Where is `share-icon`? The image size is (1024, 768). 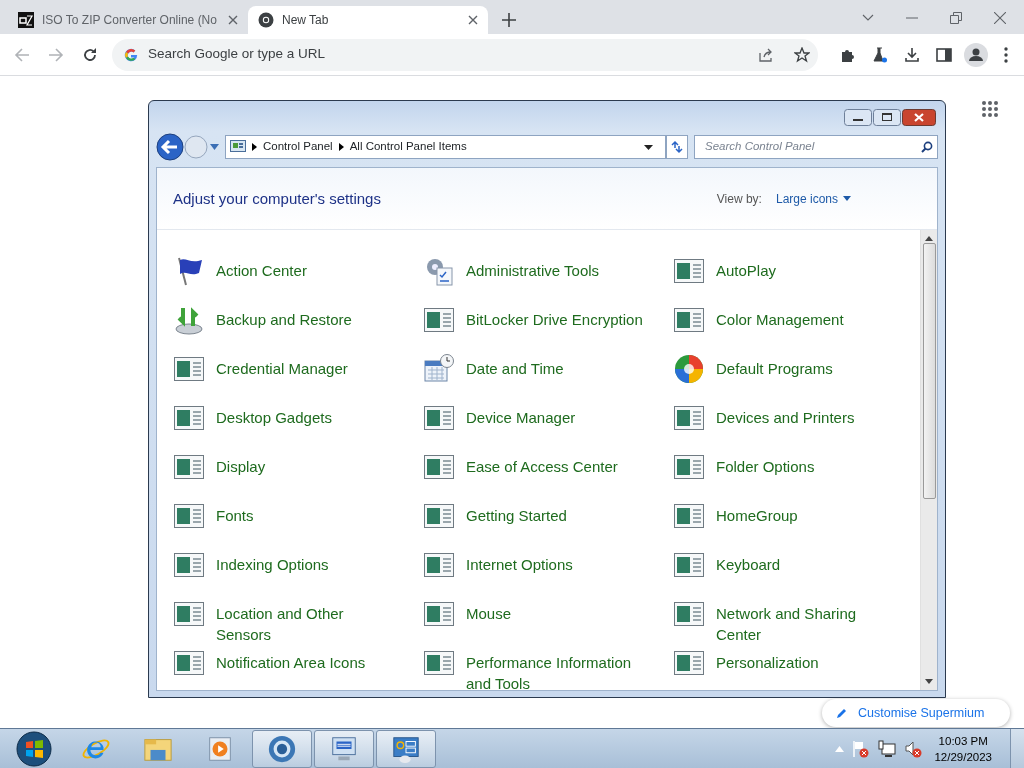 share-icon is located at coordinates (766, 54).